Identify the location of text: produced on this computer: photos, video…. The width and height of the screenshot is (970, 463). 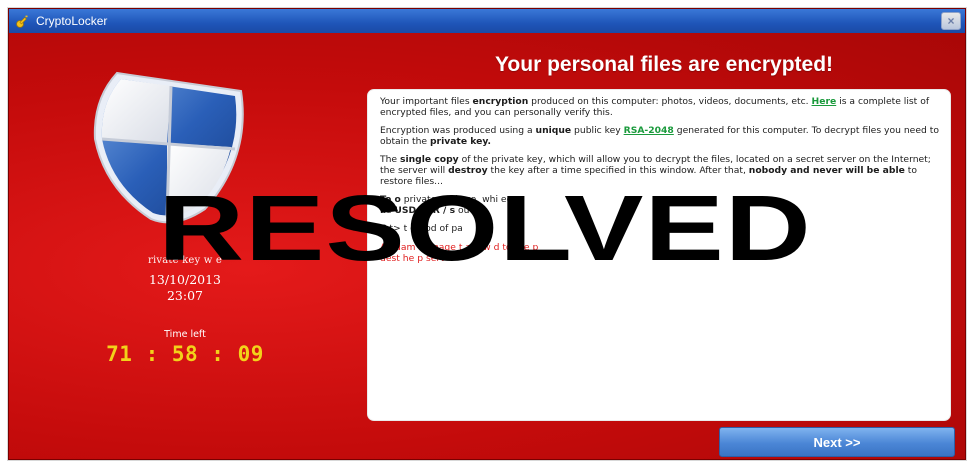
(670, 101).